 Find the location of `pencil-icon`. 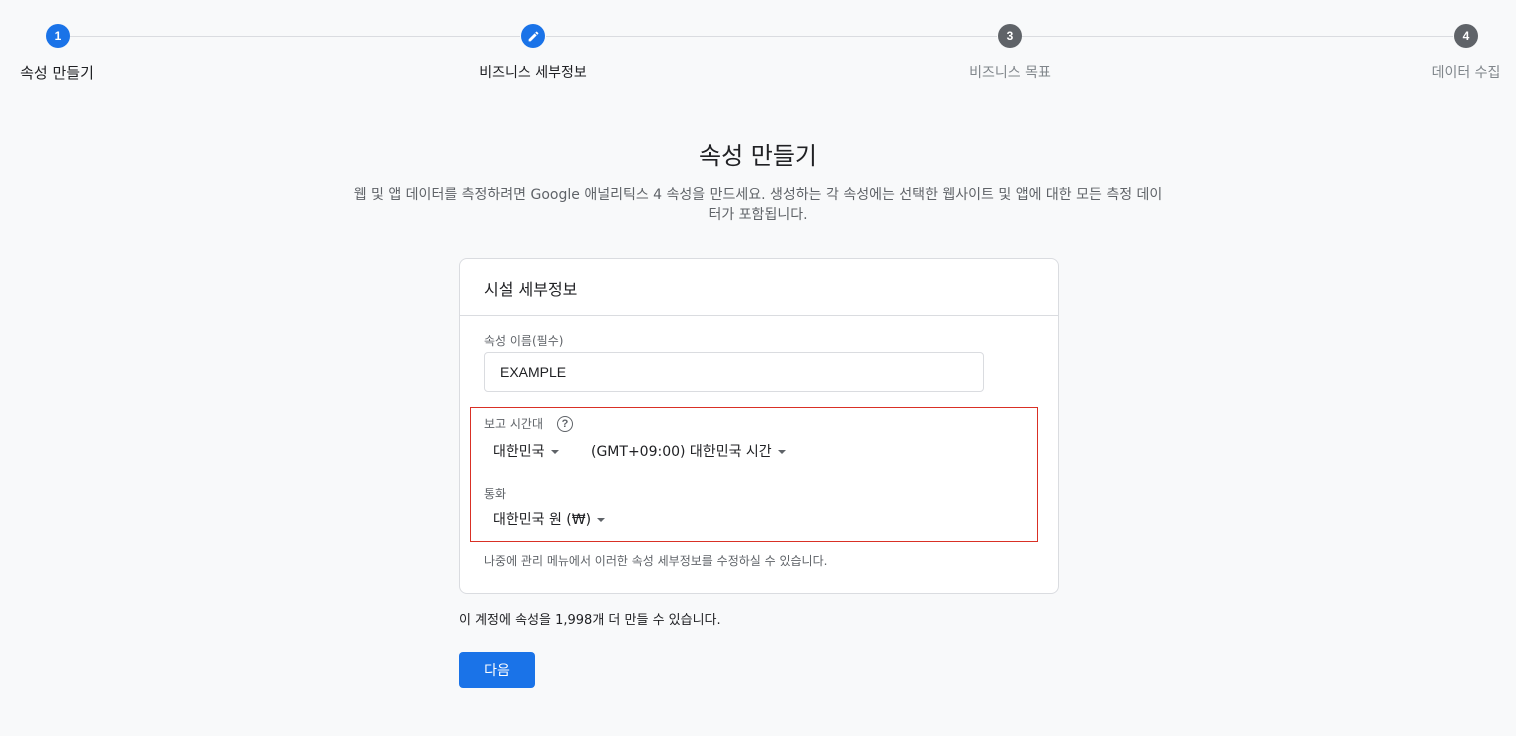

pencil-icon is located at coordinates (533, 36).